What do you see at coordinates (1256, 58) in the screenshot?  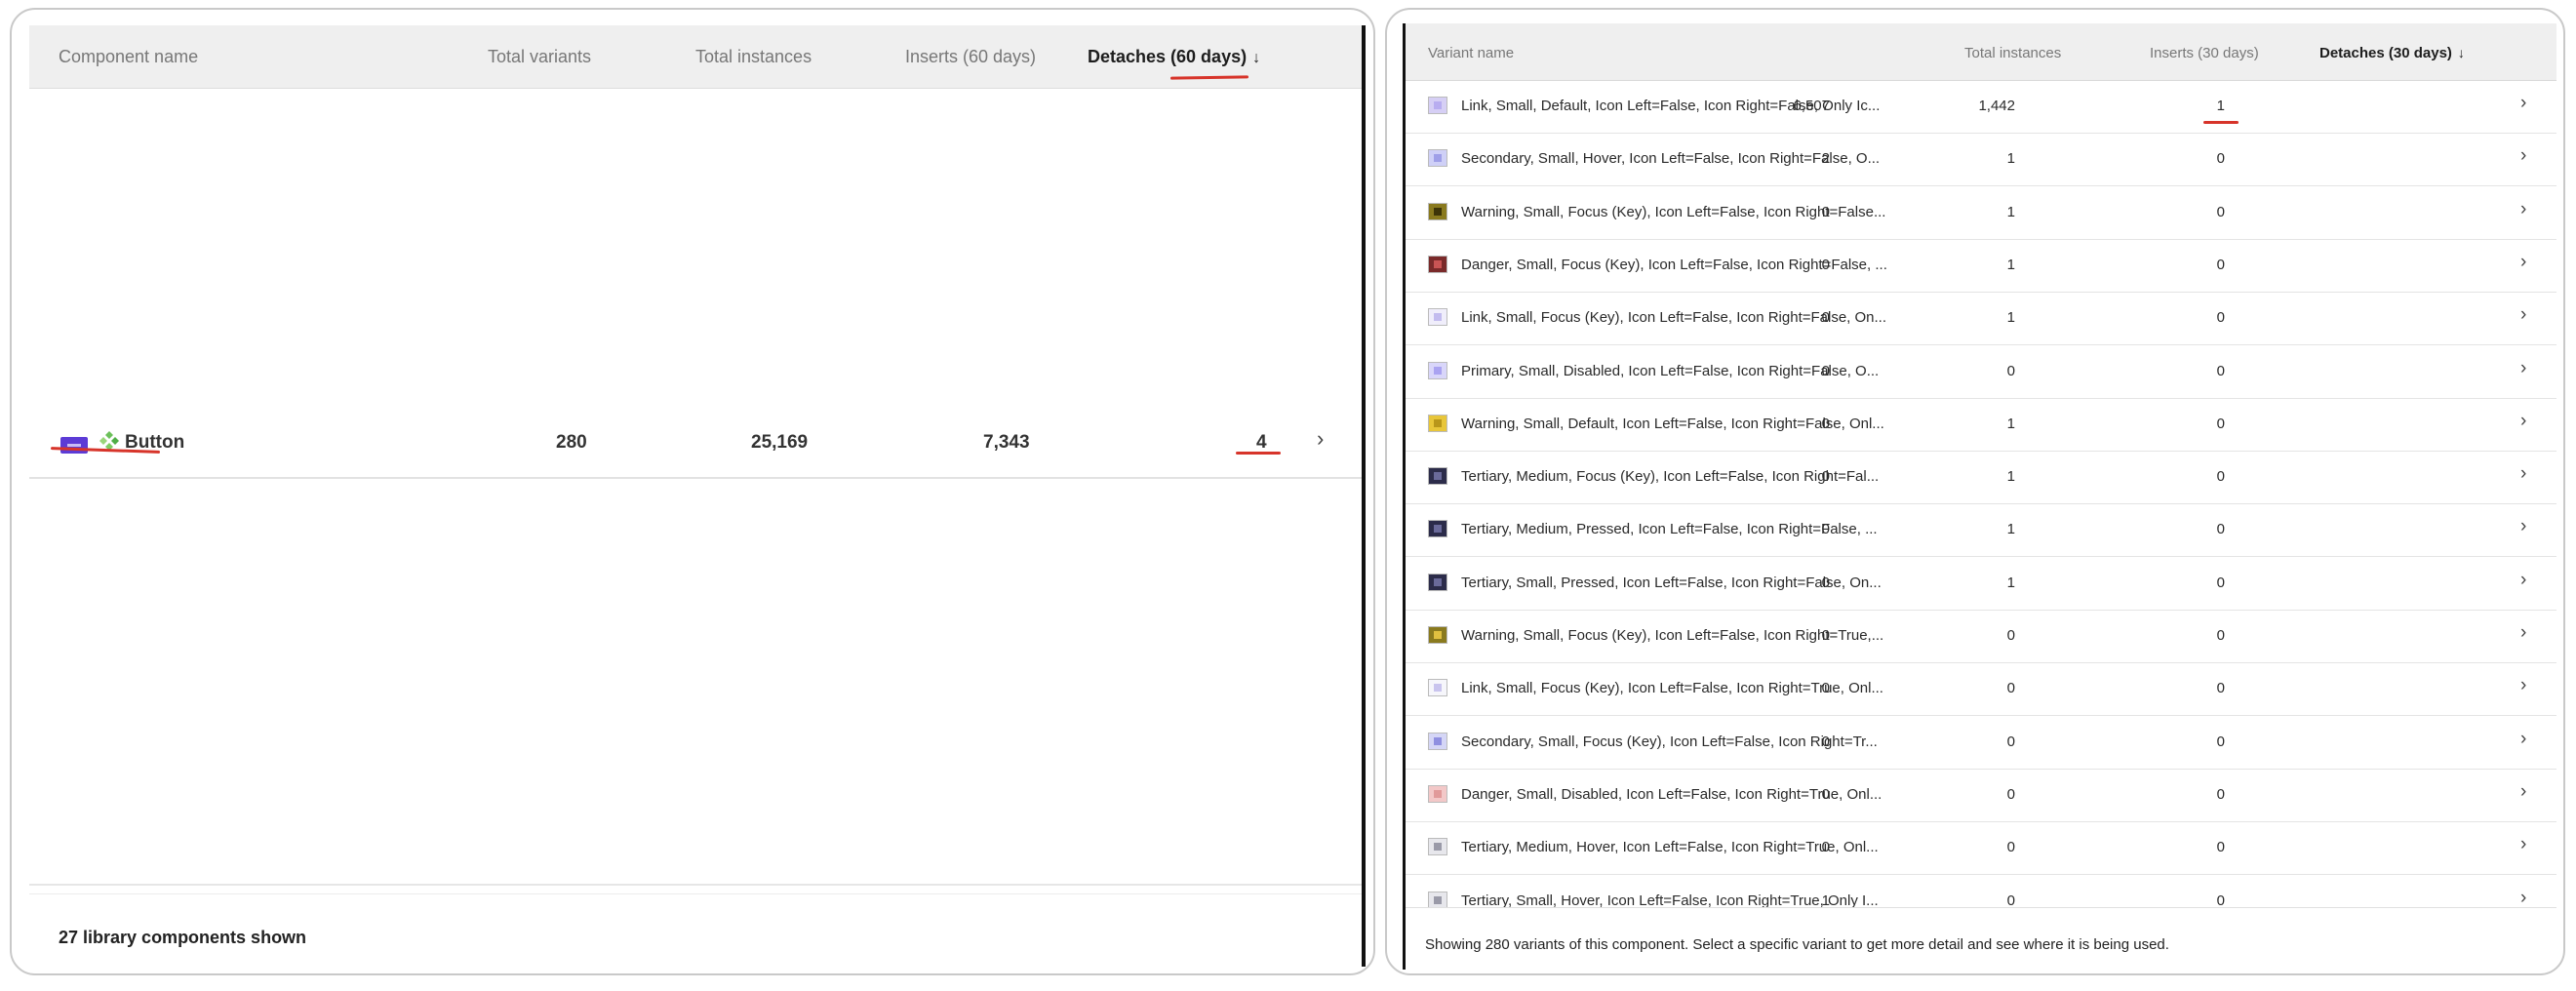 I see `sort-descending-icon: ↓` at bounding box center [1256, 58].